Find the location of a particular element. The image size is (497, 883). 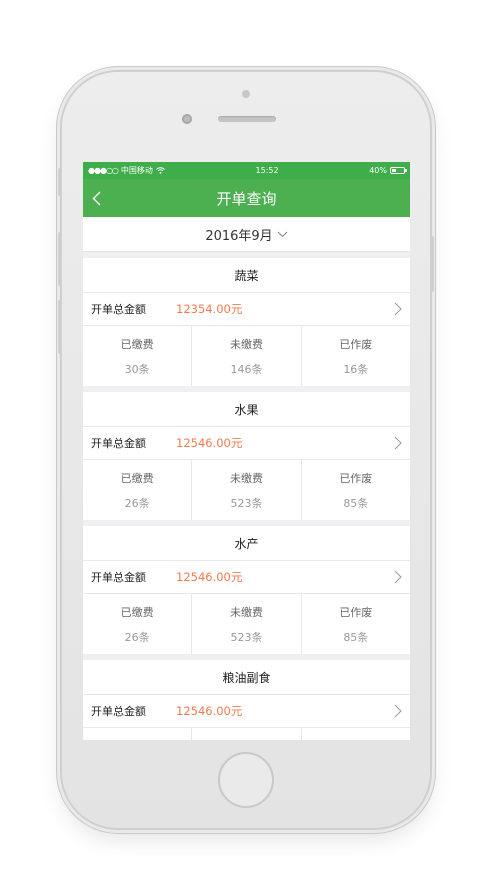

power-button is located at coordinates (432, 264).